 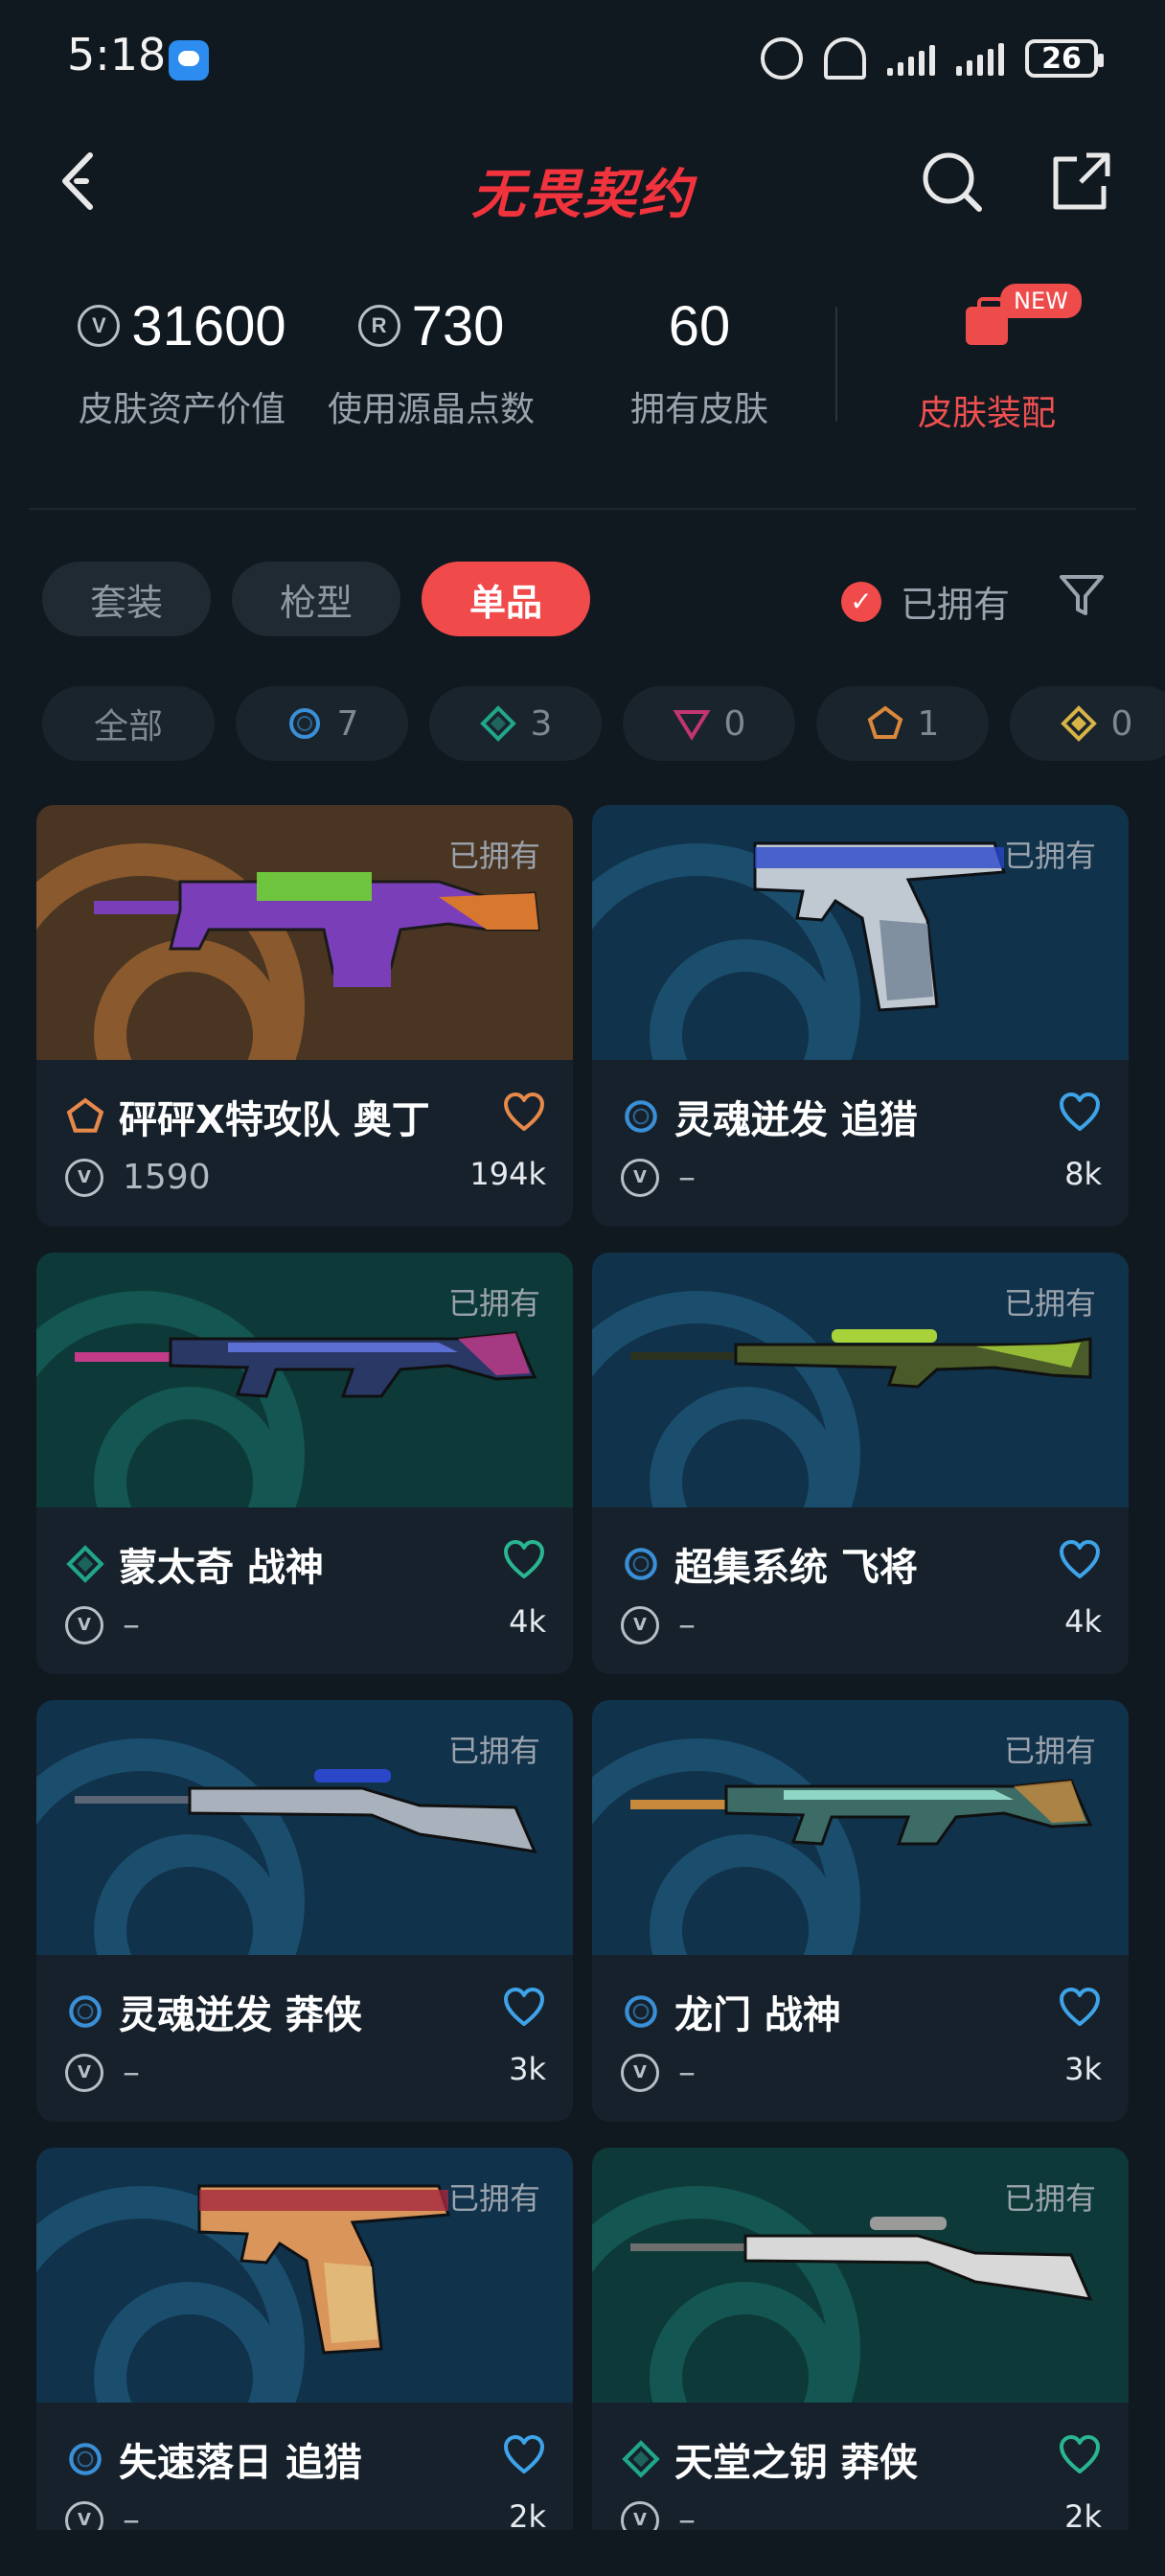 I want to click on chip-exclusive: 1, so click(x=903, y=723).